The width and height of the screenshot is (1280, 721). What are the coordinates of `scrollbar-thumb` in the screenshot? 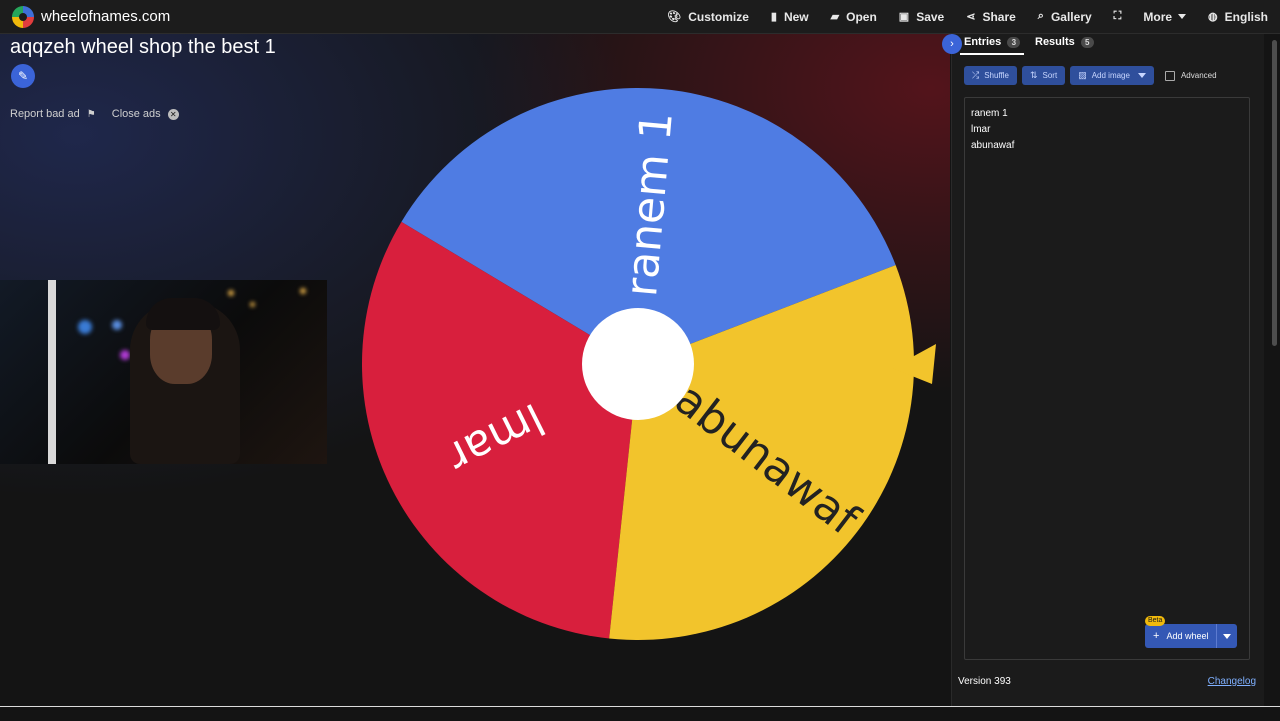 It's located at (1274, 193).